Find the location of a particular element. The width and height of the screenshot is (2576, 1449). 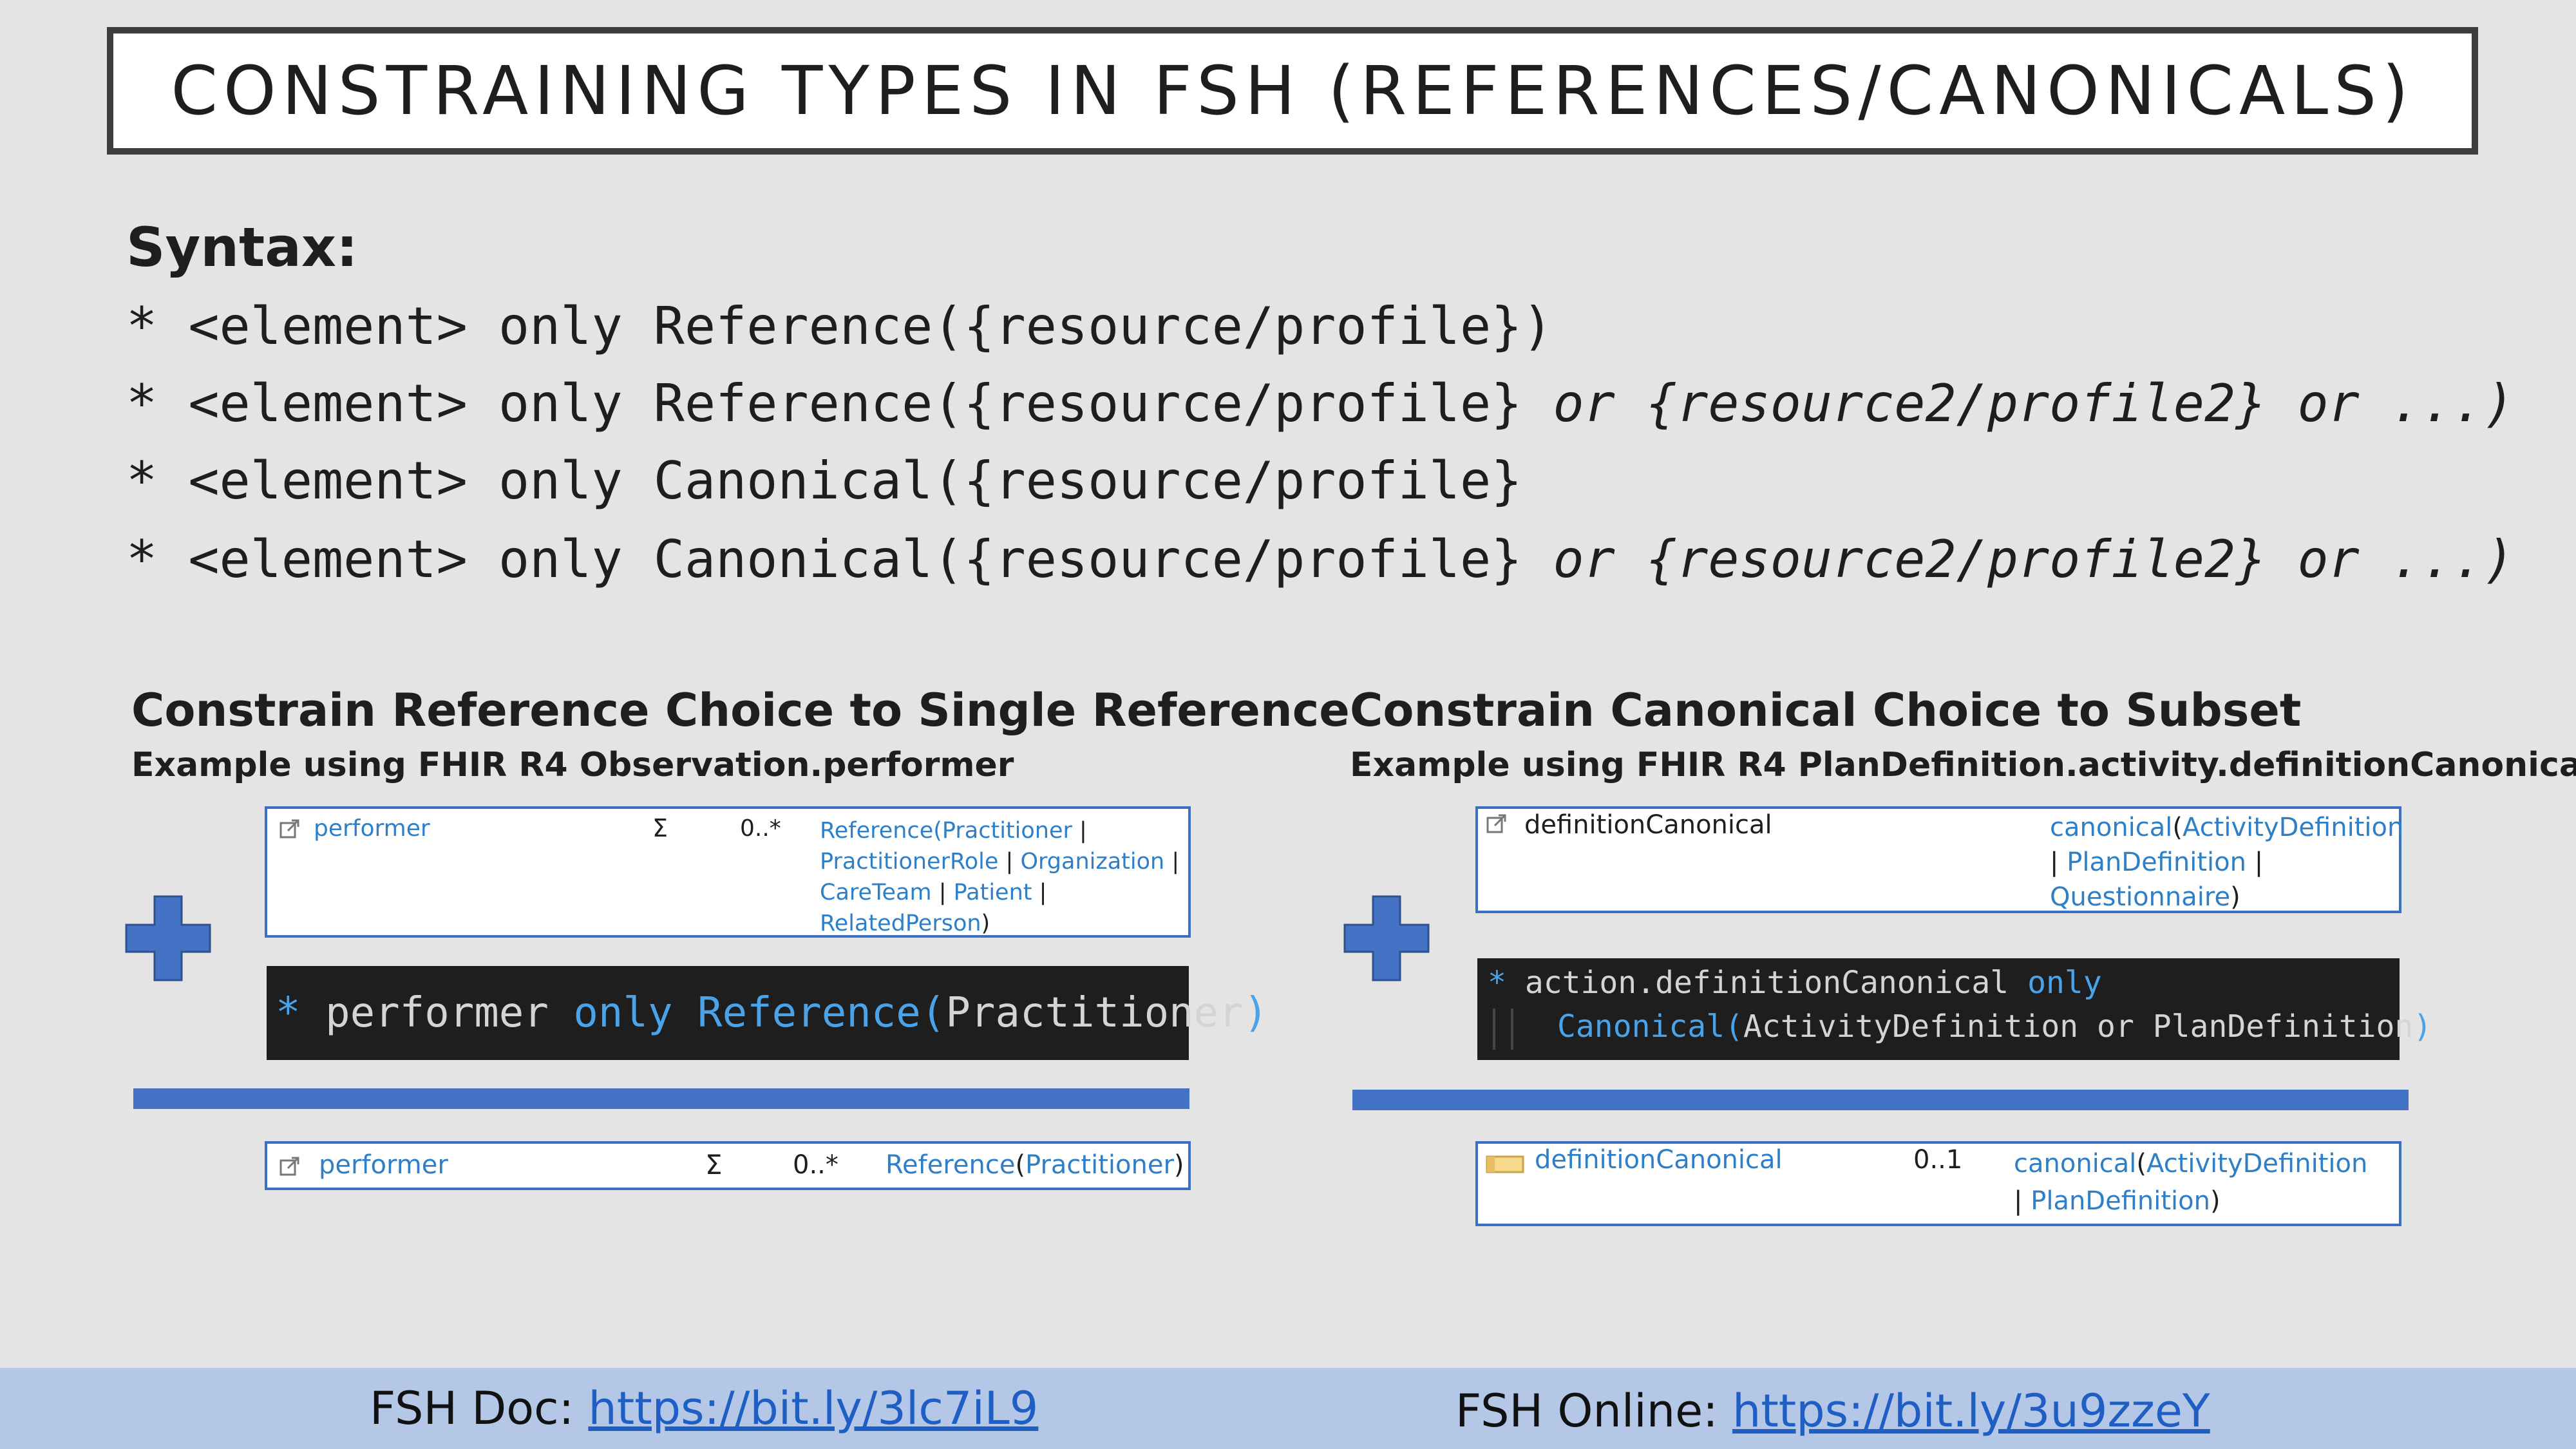

footer-left-label: FSH Doc: is located at coordinates (480, 1409).